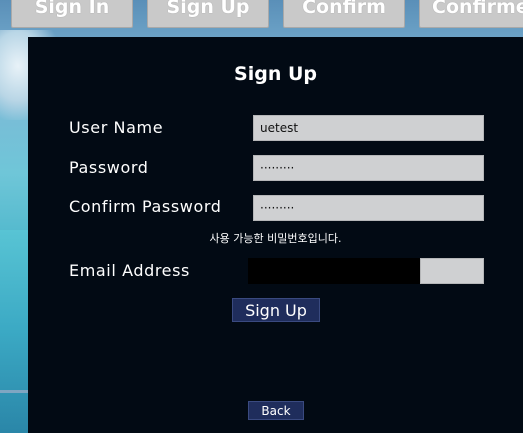  What do you see at coordinates (276, 310) in the screenshot?
I see `sign-up-button: Sign Up` at bounding box center [276, 310].